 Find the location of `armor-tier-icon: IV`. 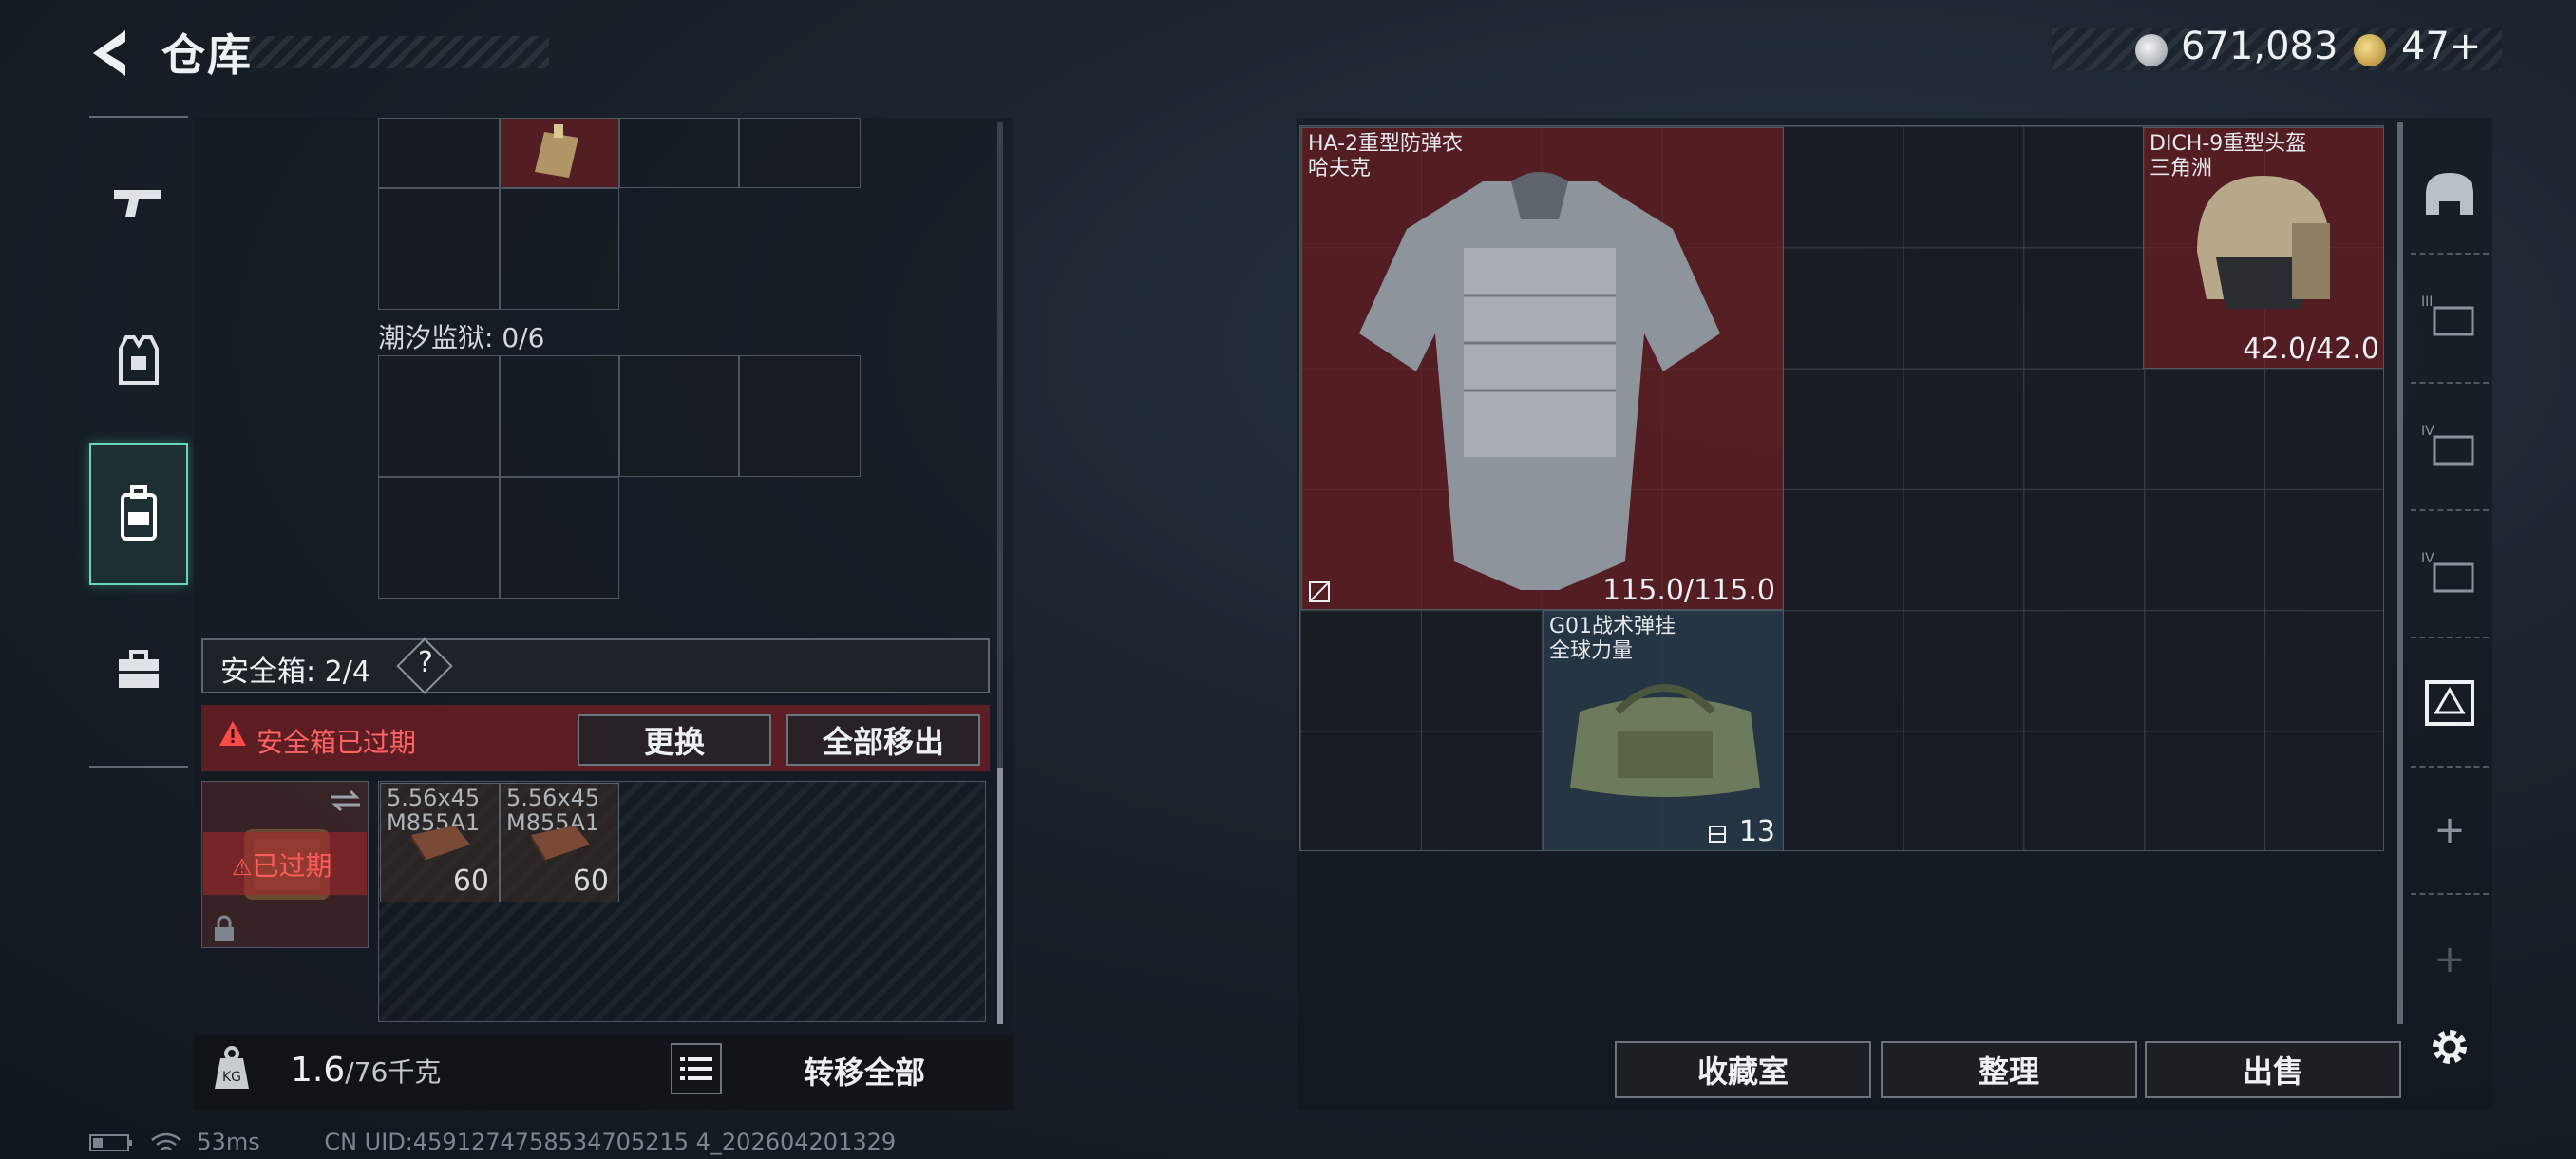

armor-tier-icon: IV is located at coordinates (2447, 445).